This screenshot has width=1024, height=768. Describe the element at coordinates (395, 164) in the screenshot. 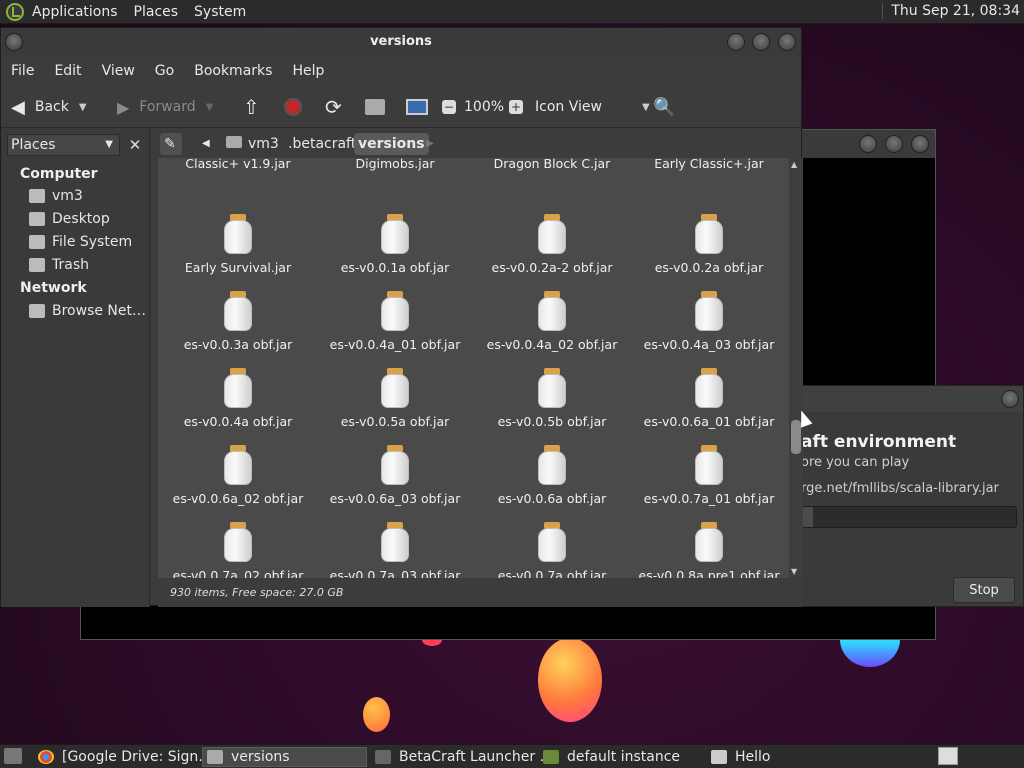

I see `file-item: Digimobs.jar` at that location.